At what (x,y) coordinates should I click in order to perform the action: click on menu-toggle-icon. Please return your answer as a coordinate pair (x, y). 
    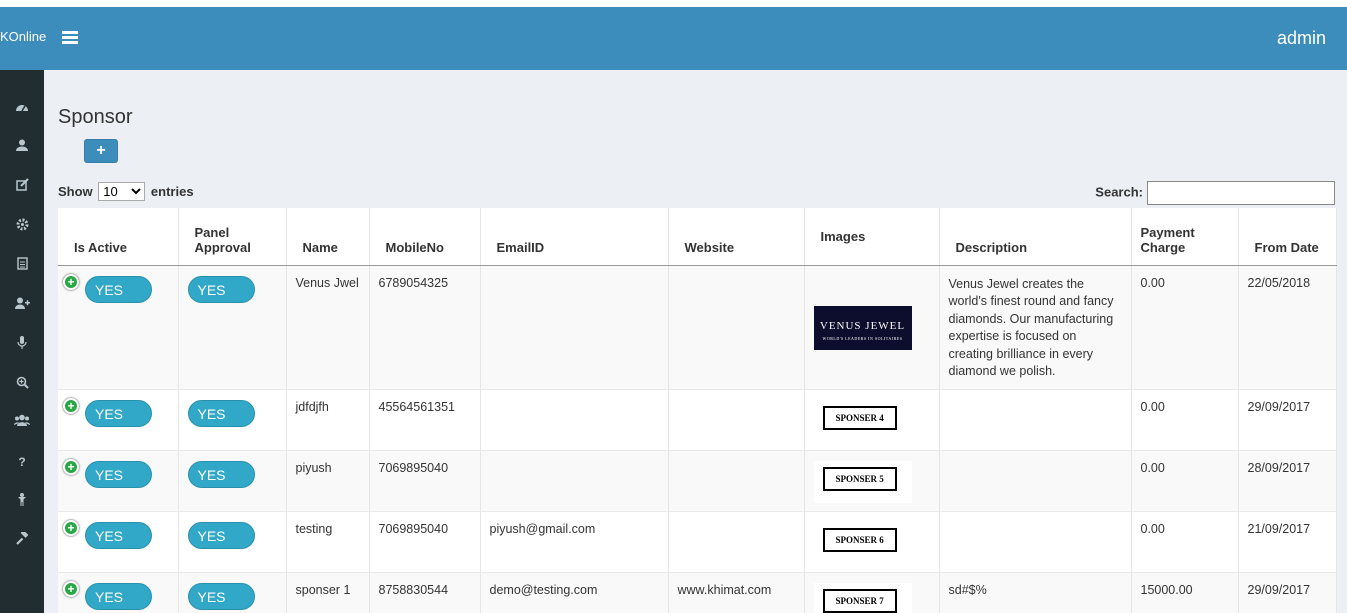
    Looking at the image, I should click on (70, 38).